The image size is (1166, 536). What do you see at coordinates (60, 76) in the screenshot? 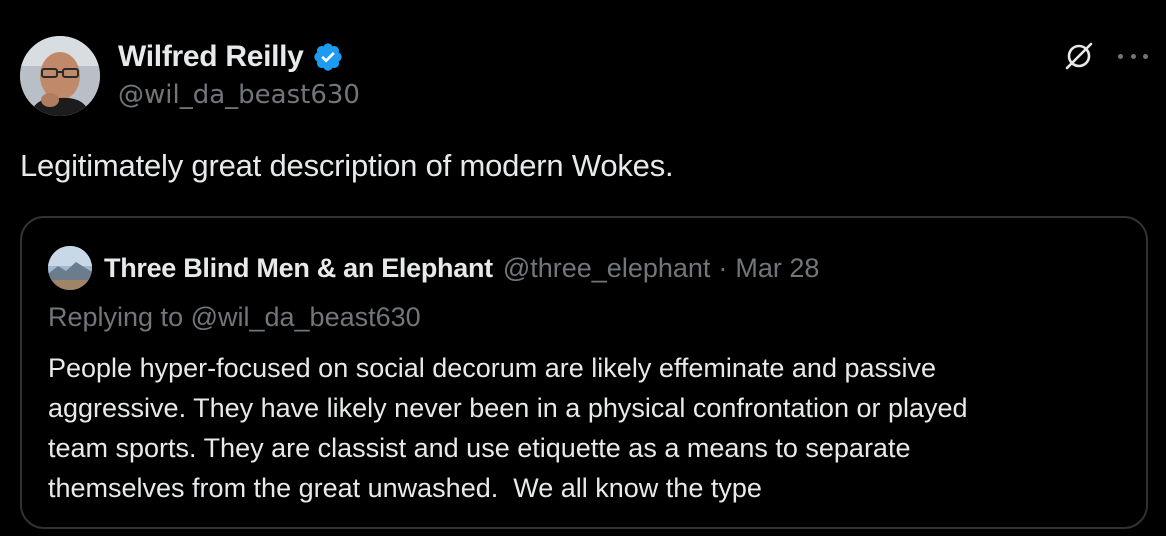
I see `author-avatar` at bounding box center [60, 76].